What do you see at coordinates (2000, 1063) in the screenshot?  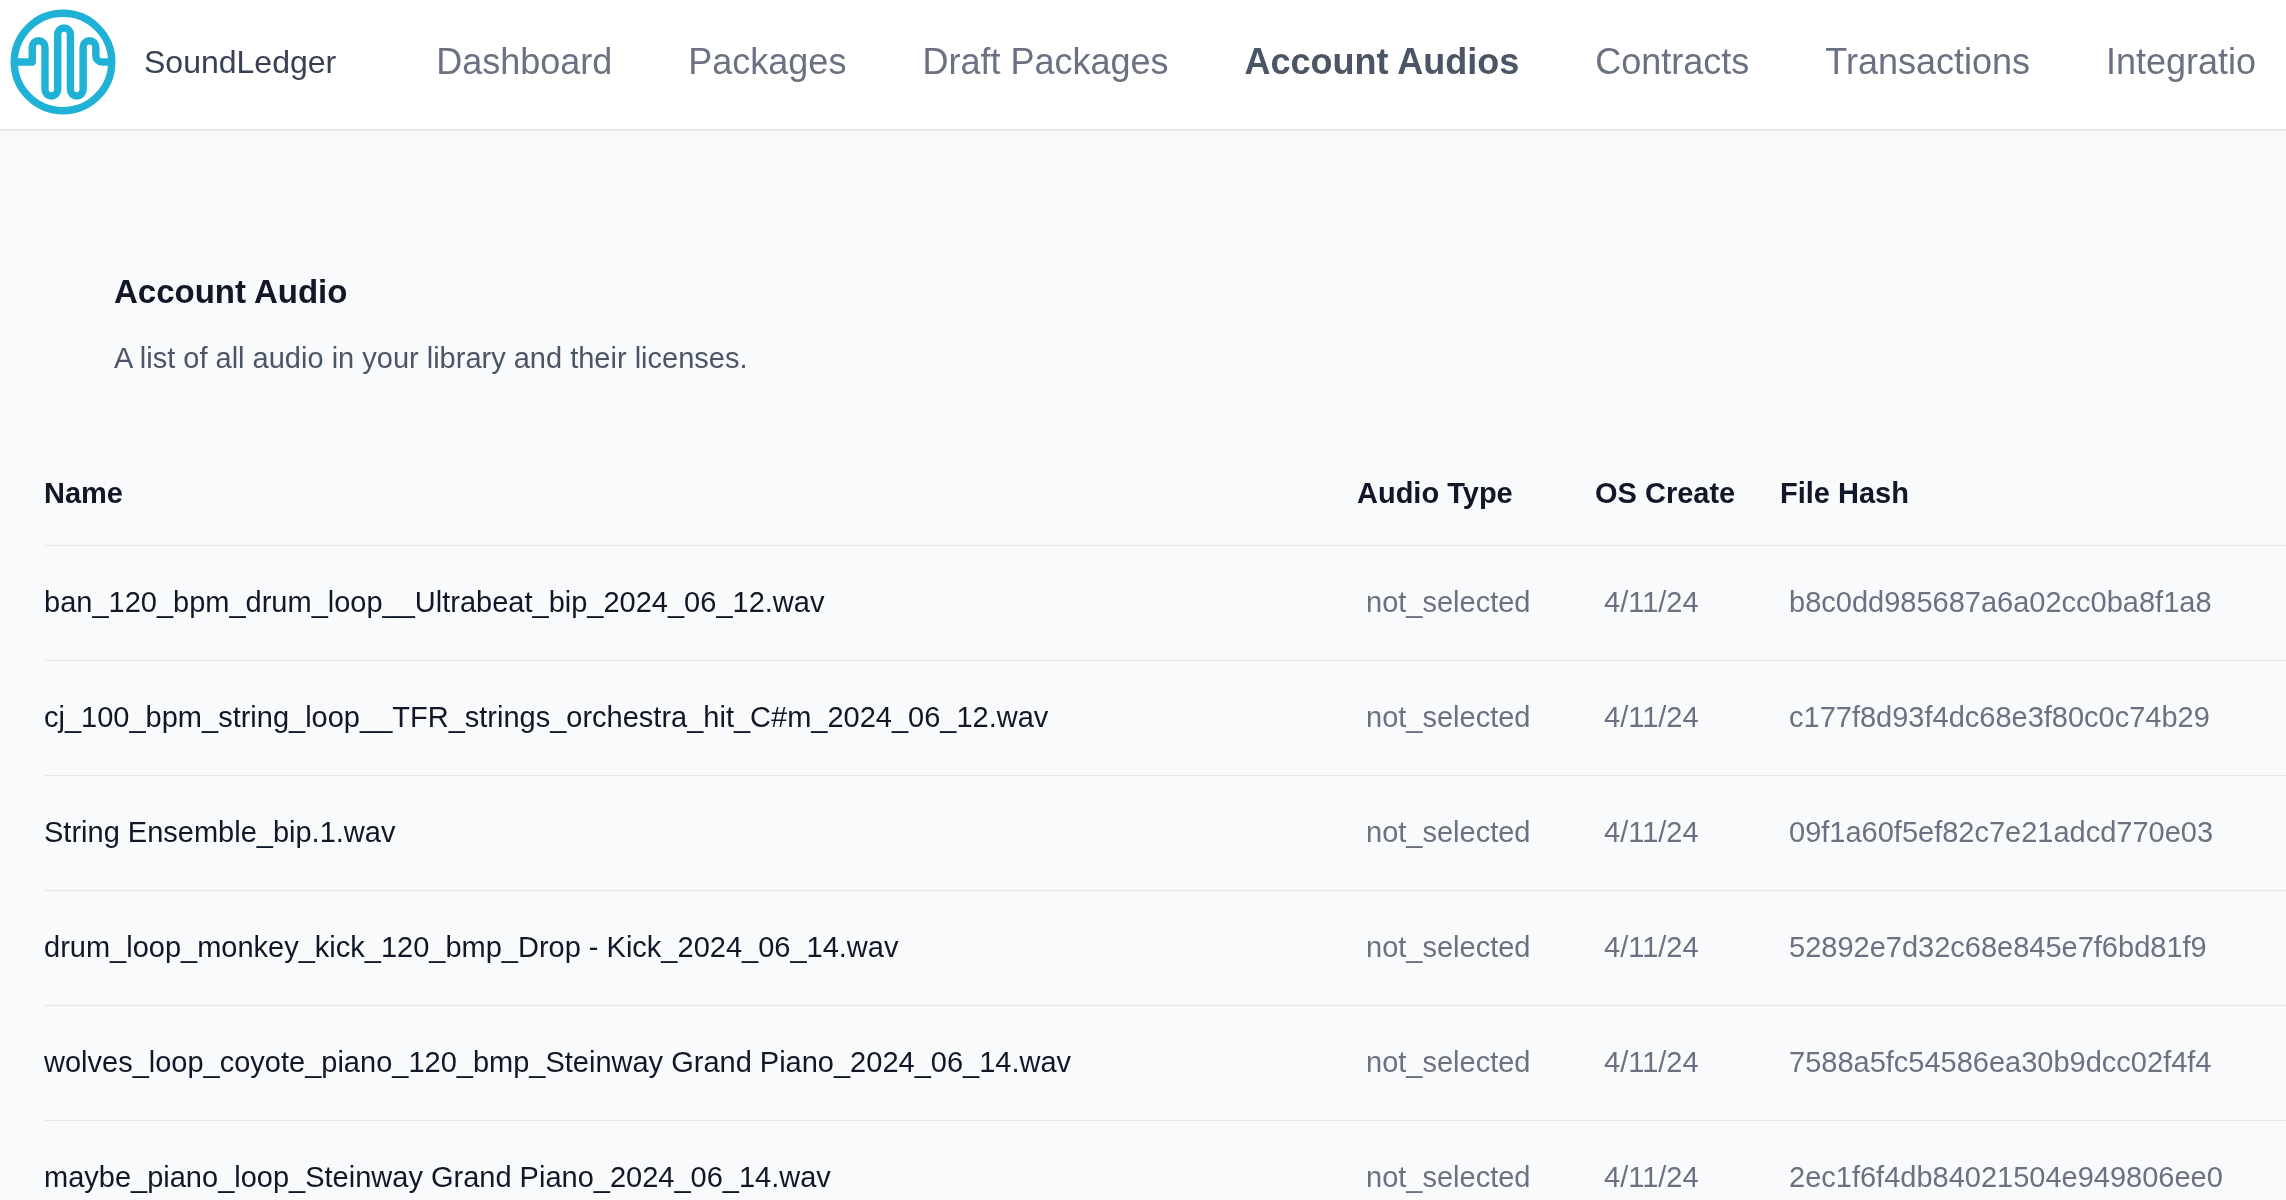 I see `file-hash: 7588a5fc54586ea30b9dcc02f4f4` at bounding box center [2000, 1063].